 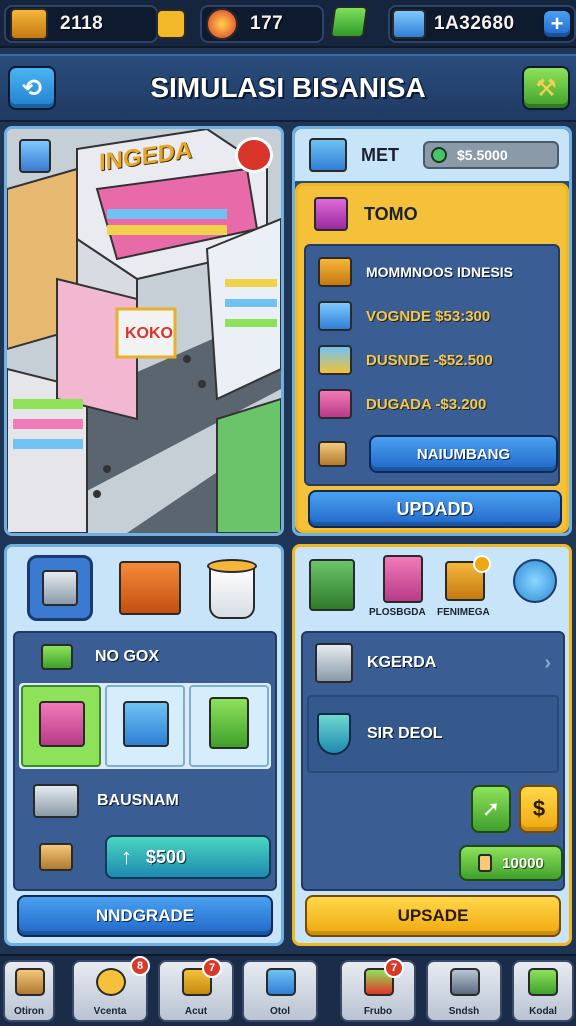 What do you see at coordinates (145, 801) in the screenshot?
I see `inventory-row: BAUSNAM` at bounding box center [145, 801].